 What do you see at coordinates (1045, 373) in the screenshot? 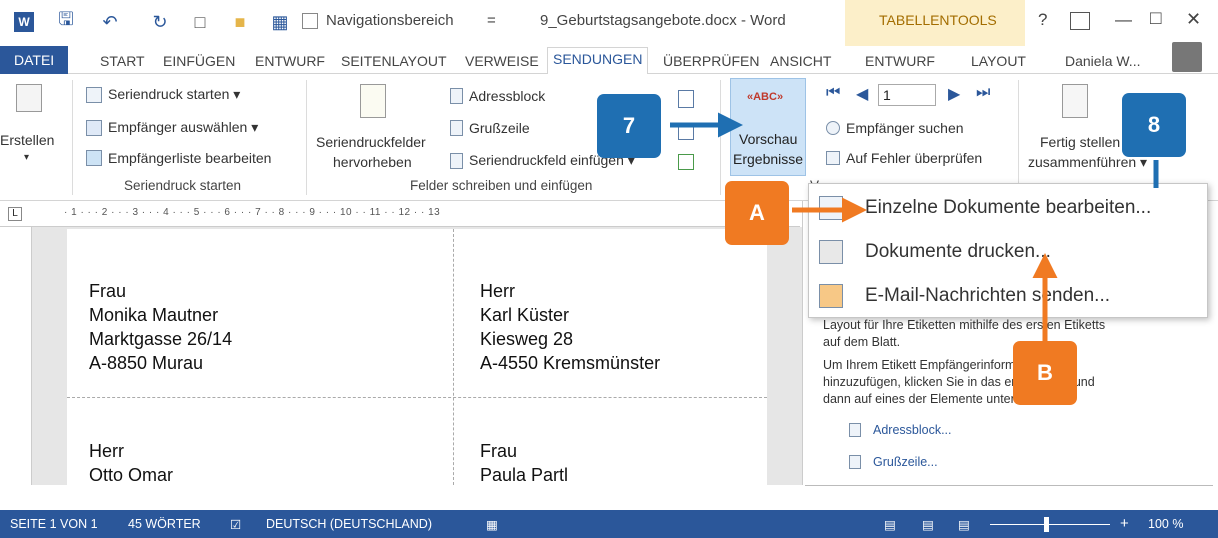
I see `callout-b: B` at bounding box center [1045, 373].